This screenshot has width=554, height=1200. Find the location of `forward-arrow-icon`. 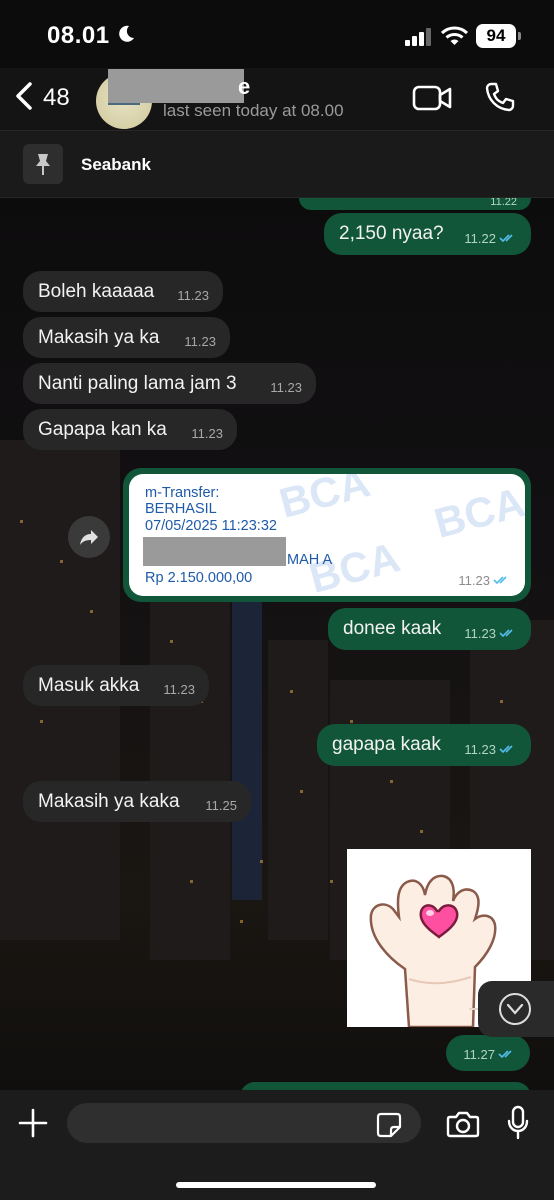

forward-arrow-icon is located at coordinates (89, 537).